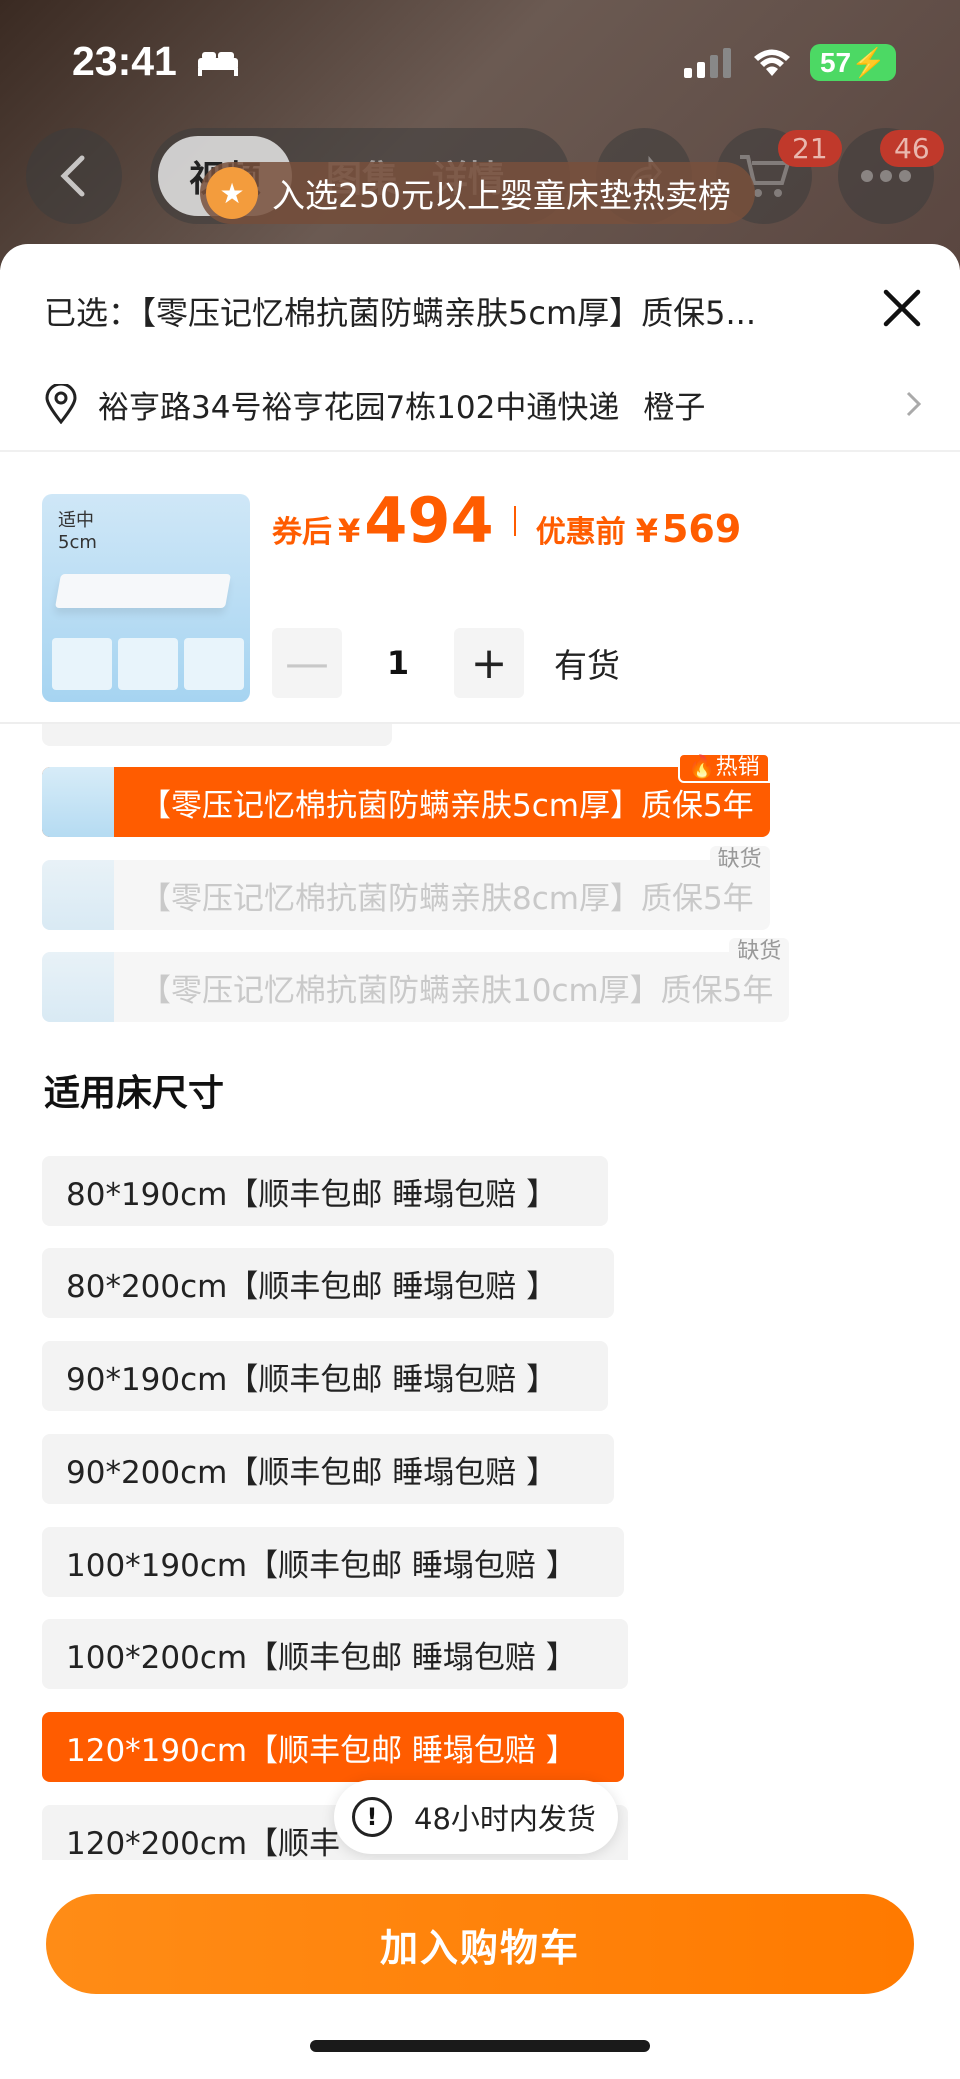  I want to click on size-section-title: 适用床尺寸, so click(134, 1093).